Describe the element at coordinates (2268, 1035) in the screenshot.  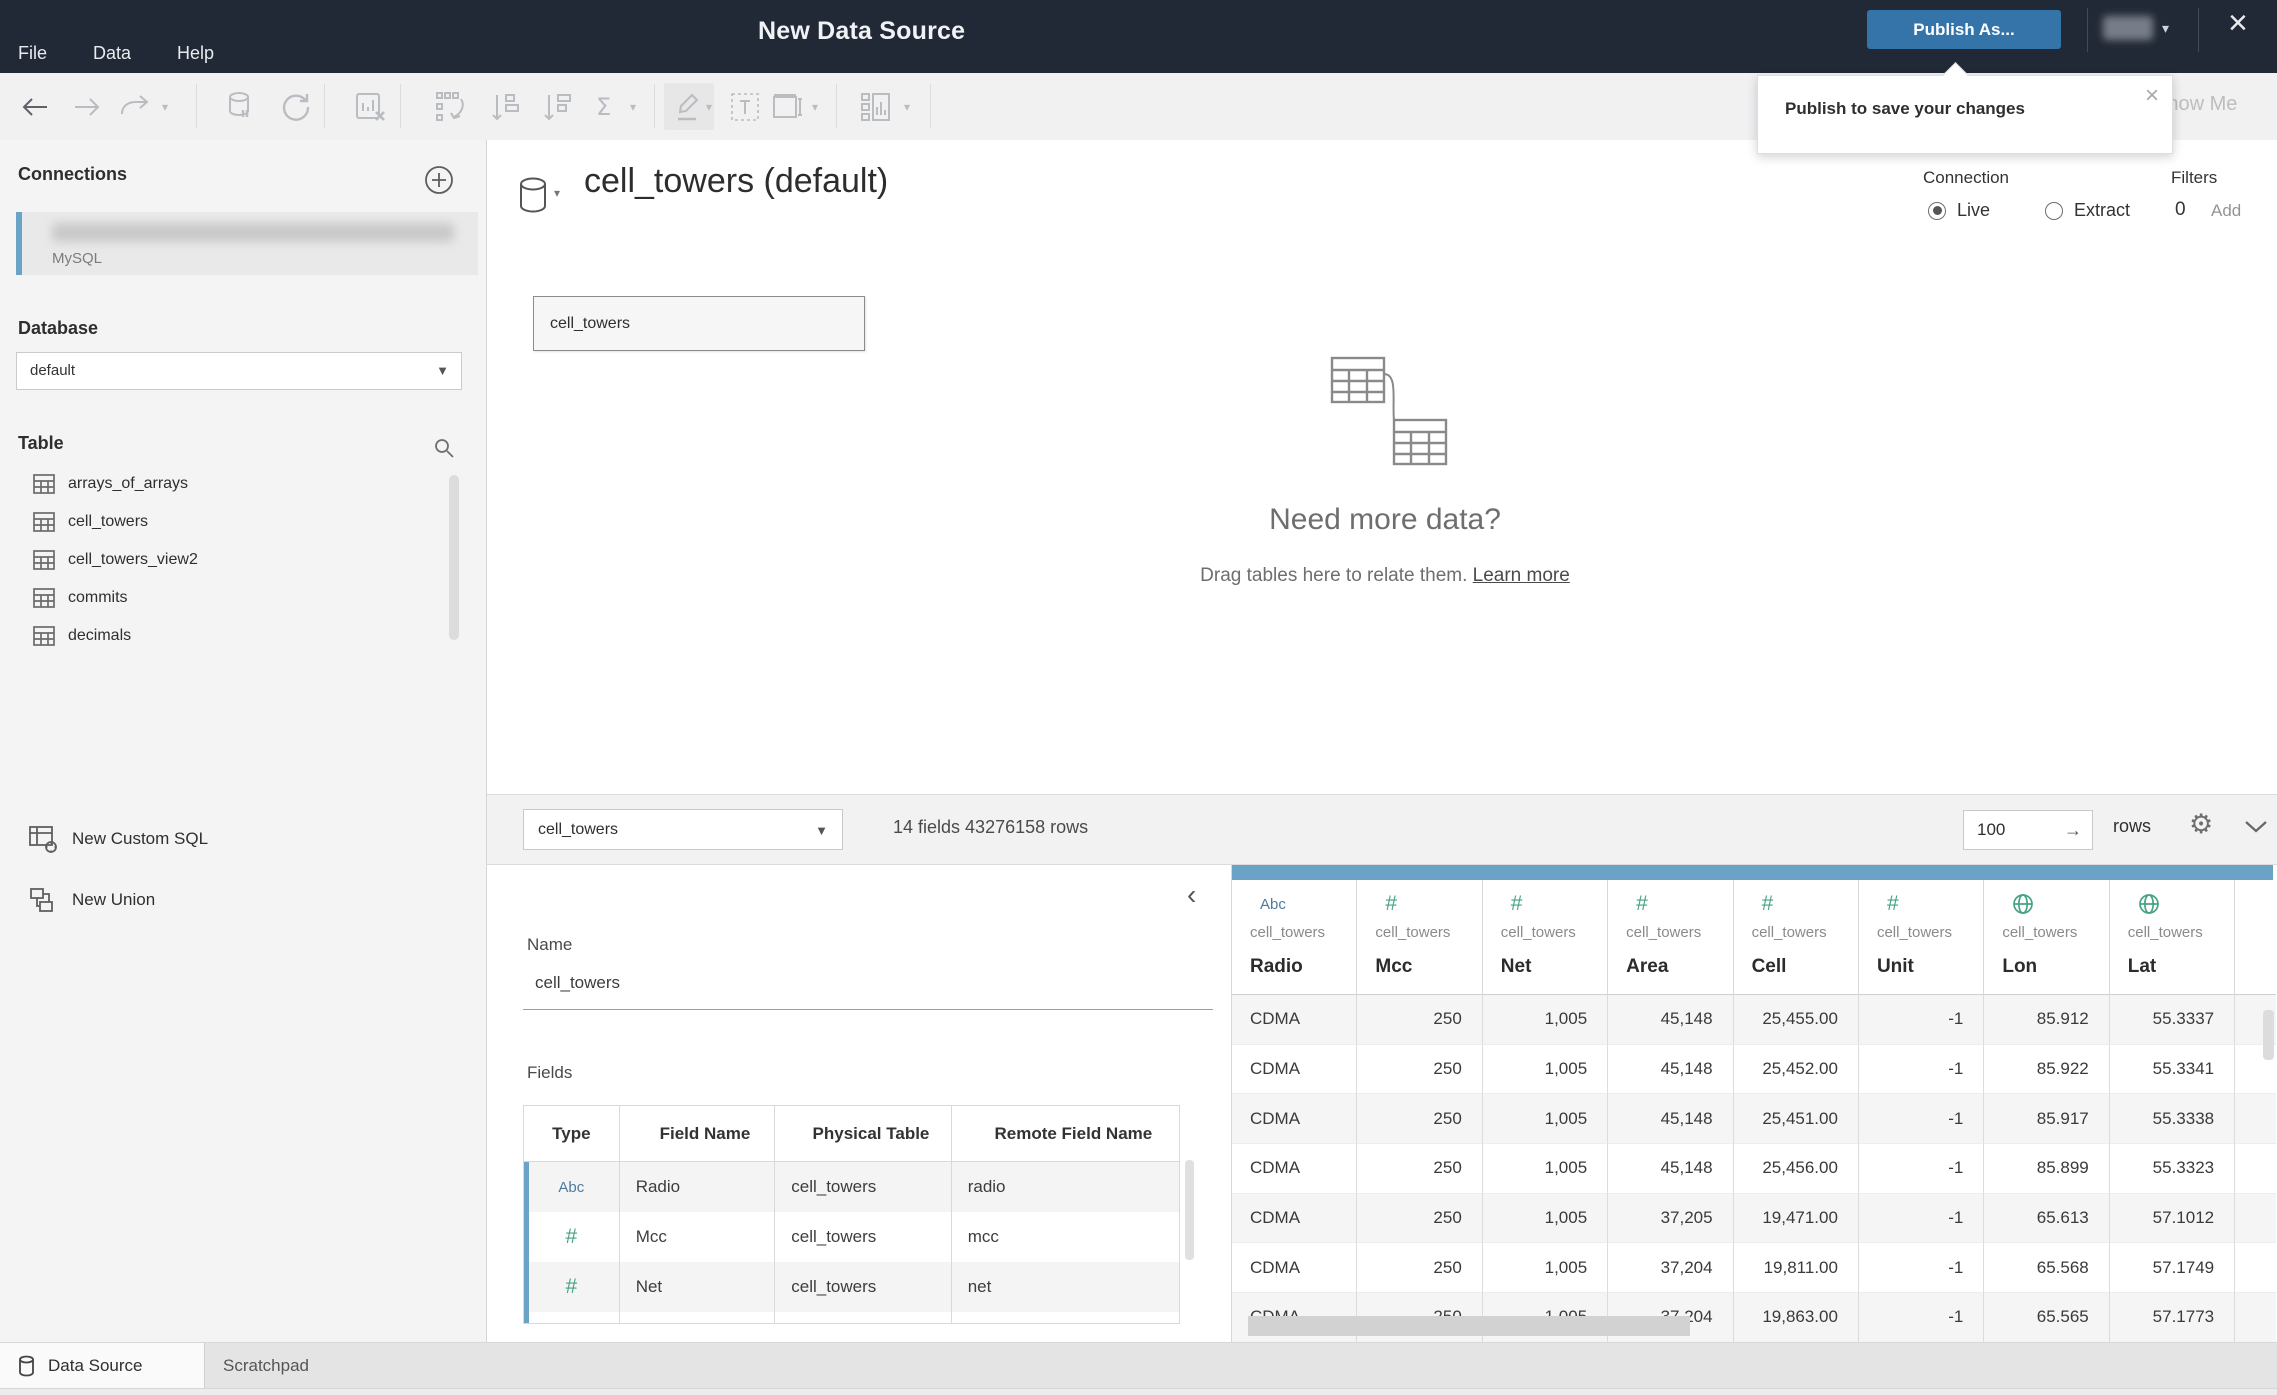
I see `grid-vertical-scrollbar` at that location.